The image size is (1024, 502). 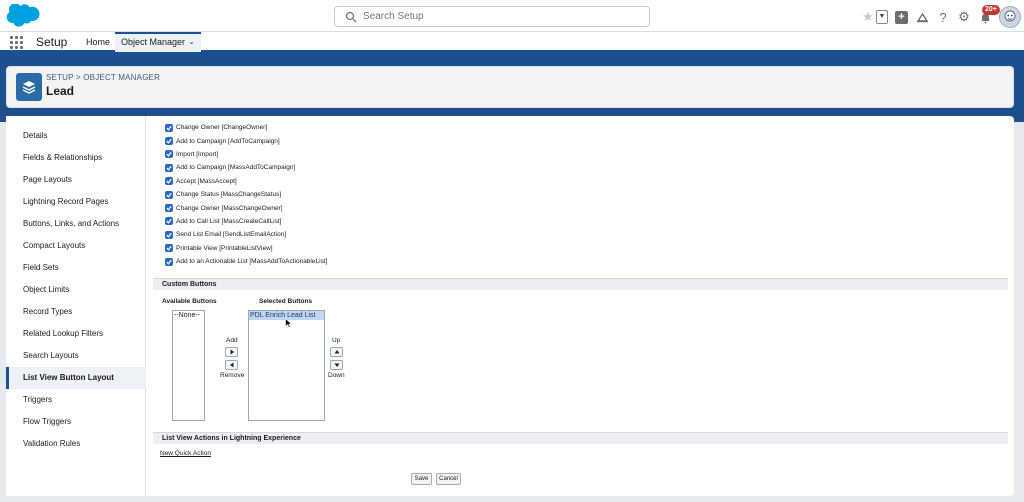 What do you see at coordinates (24, 16) in the screenshot?
I see `salesforce-logo-icon` at bounding box center [24, 16].